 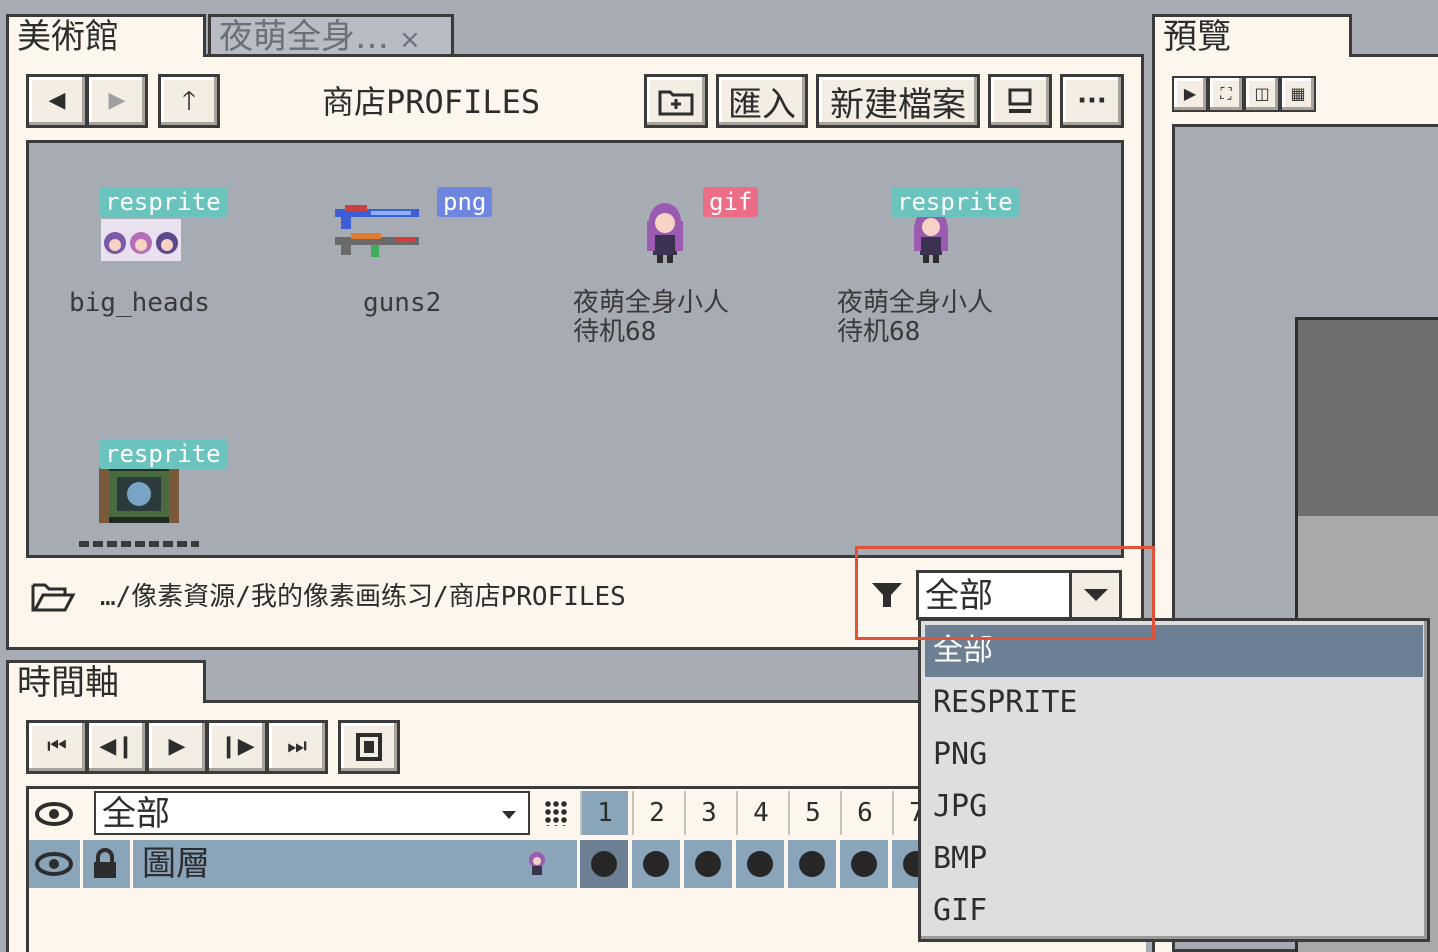 I want to click on guns-sprite-icon, so click(x=377, y=231).